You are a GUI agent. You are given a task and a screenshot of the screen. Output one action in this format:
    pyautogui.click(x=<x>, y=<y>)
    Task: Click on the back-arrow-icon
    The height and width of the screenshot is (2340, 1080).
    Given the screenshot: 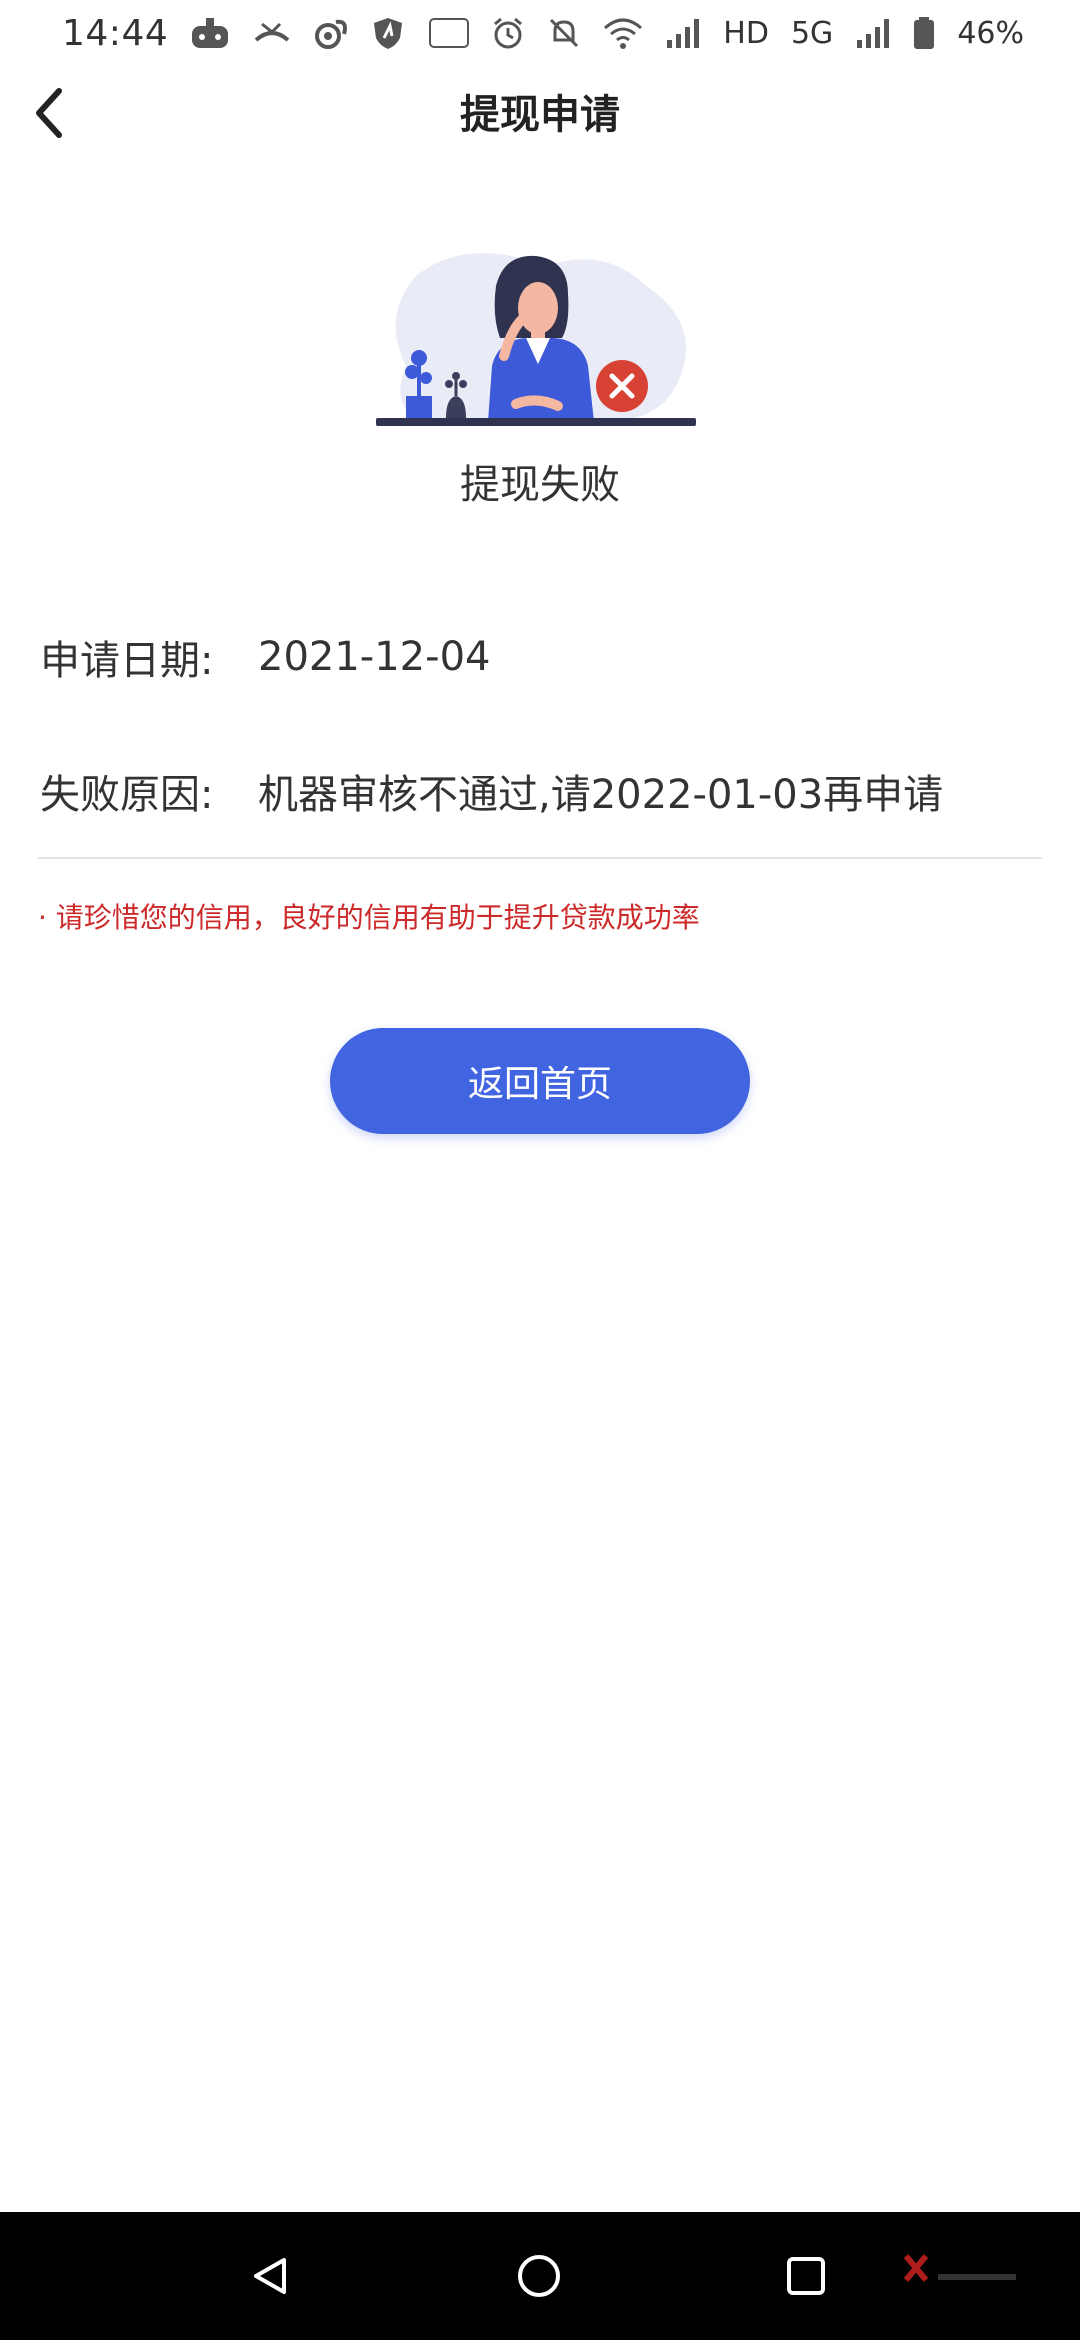 What is the action you would take?
    pyautogui.click(x=49, y=113)
    